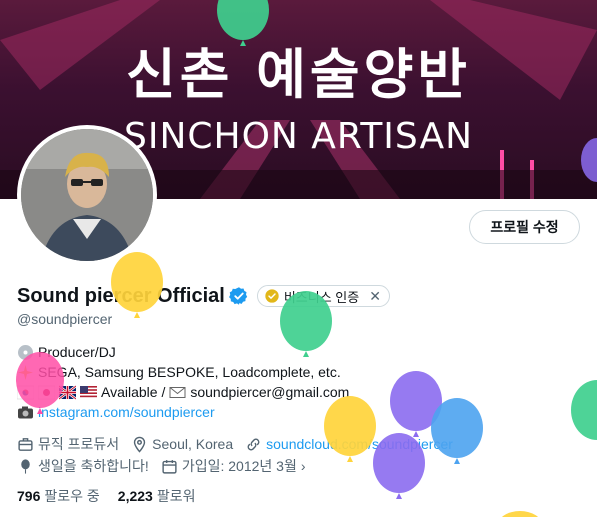  I want to click on location-pin-icon, so click(140, 444).